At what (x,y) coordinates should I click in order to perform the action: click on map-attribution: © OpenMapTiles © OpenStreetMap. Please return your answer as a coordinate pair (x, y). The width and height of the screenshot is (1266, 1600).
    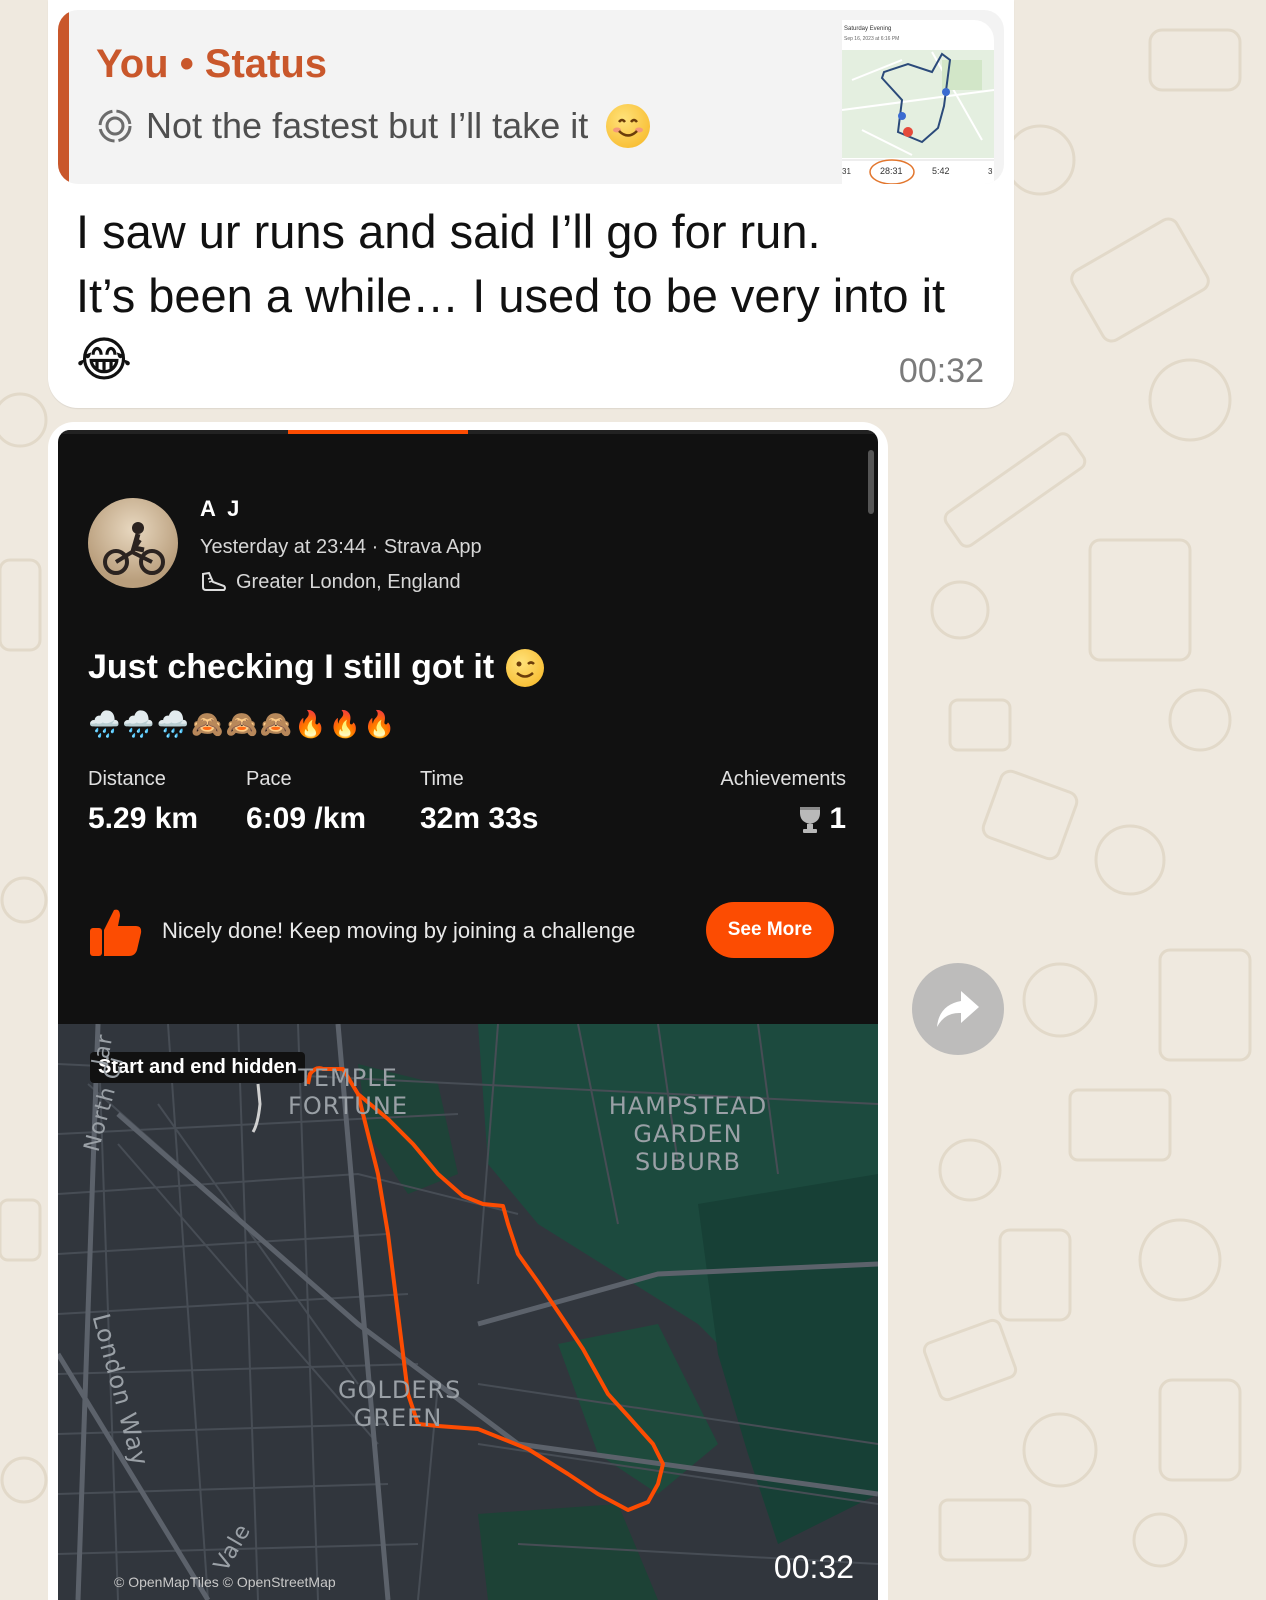
    Looking at the image, I should click on (225, 1582).